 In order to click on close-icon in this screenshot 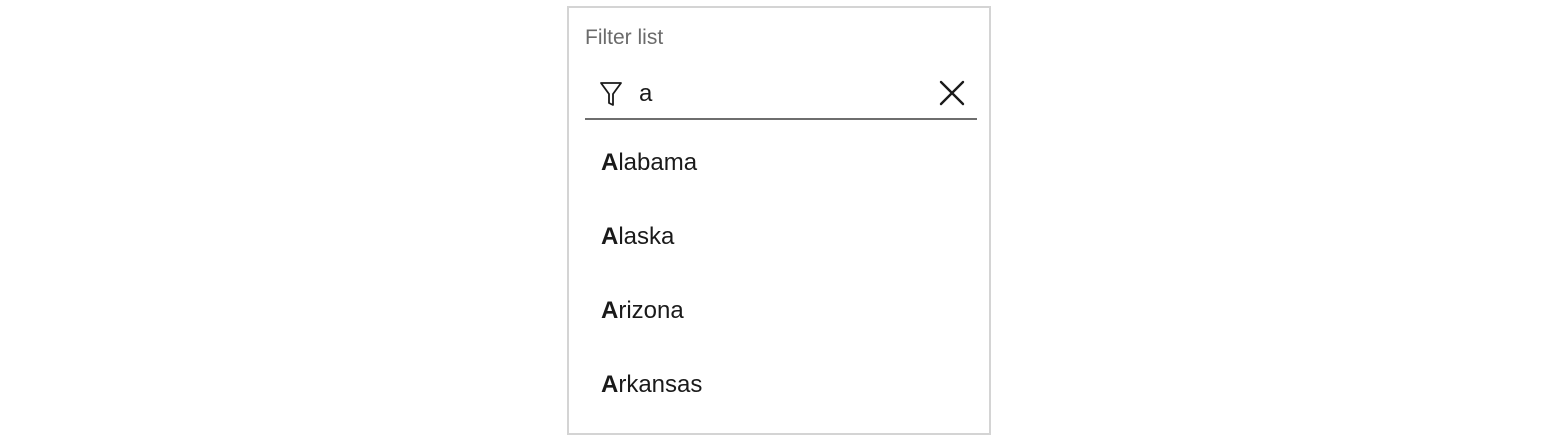, I will do `click(952, 95)`.